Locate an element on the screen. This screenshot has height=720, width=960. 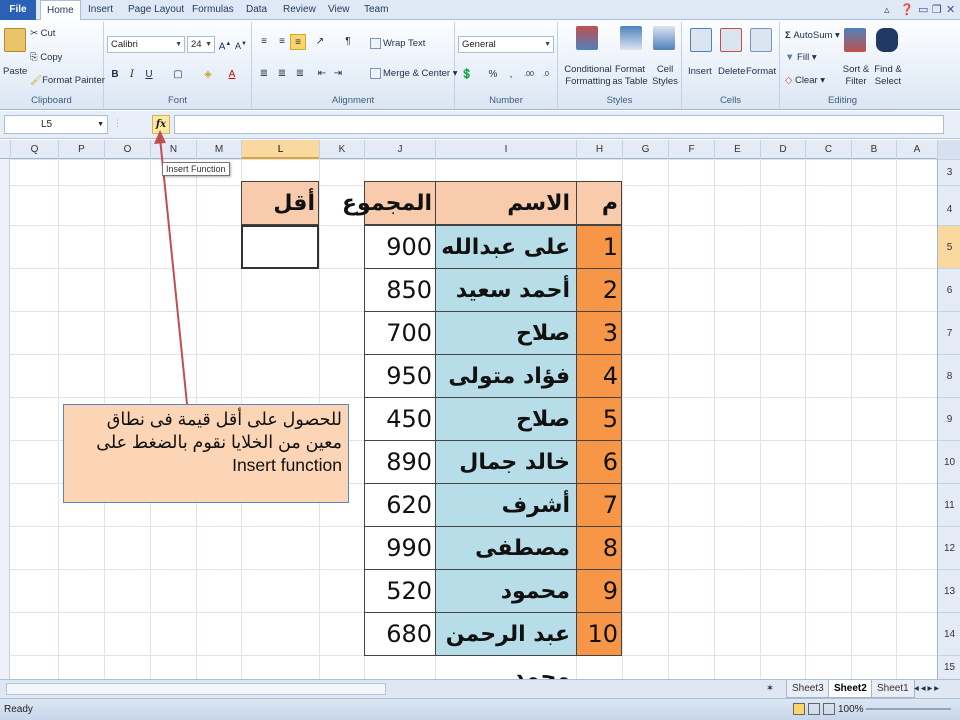
row-header-11: 11 is located at coordinates (949, 504).